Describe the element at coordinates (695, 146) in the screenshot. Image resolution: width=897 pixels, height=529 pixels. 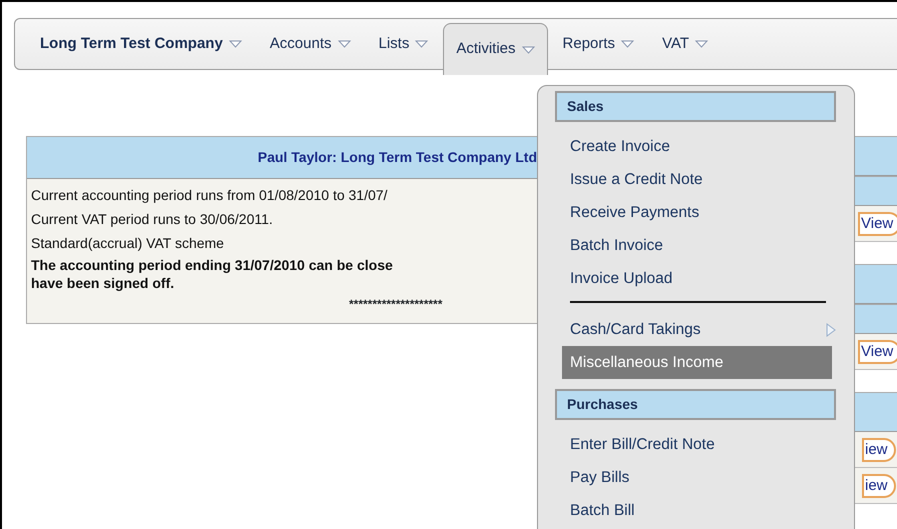
I see `menu-item: Create Invoice` at that location.